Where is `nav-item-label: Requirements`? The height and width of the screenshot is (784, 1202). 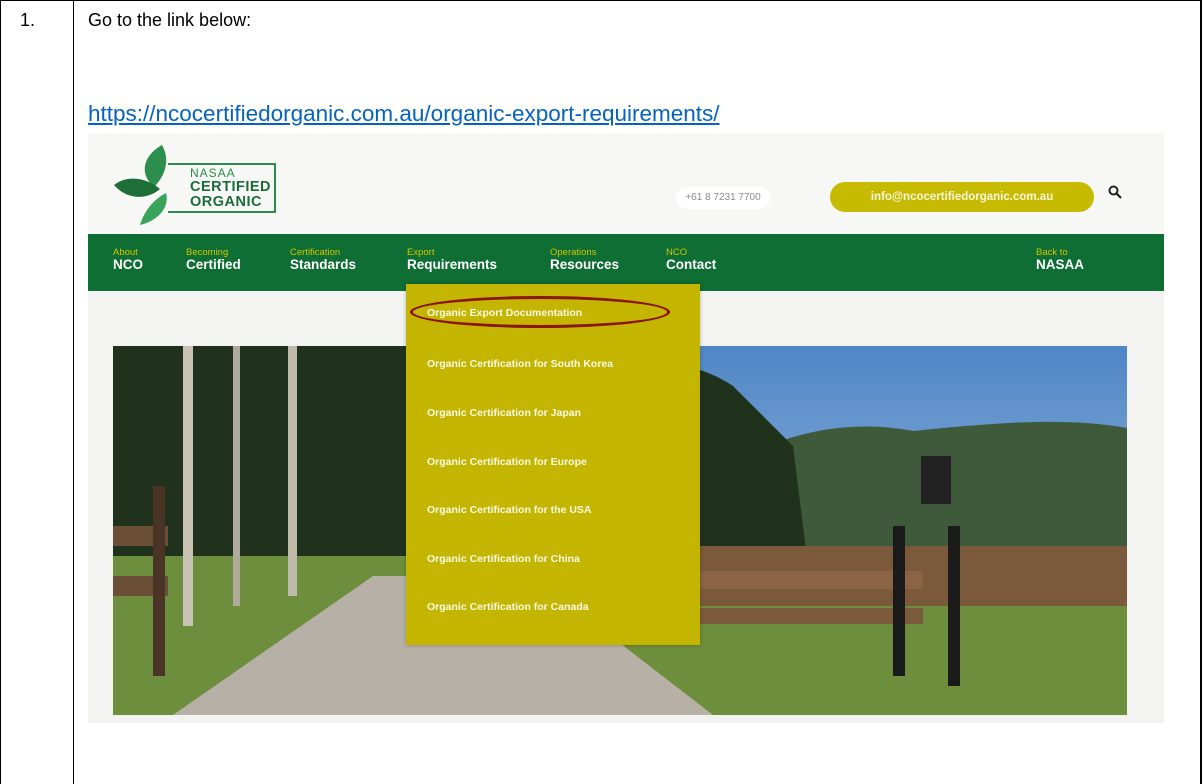
nav-item-label: Requirements is located at coordinates (452, 264).